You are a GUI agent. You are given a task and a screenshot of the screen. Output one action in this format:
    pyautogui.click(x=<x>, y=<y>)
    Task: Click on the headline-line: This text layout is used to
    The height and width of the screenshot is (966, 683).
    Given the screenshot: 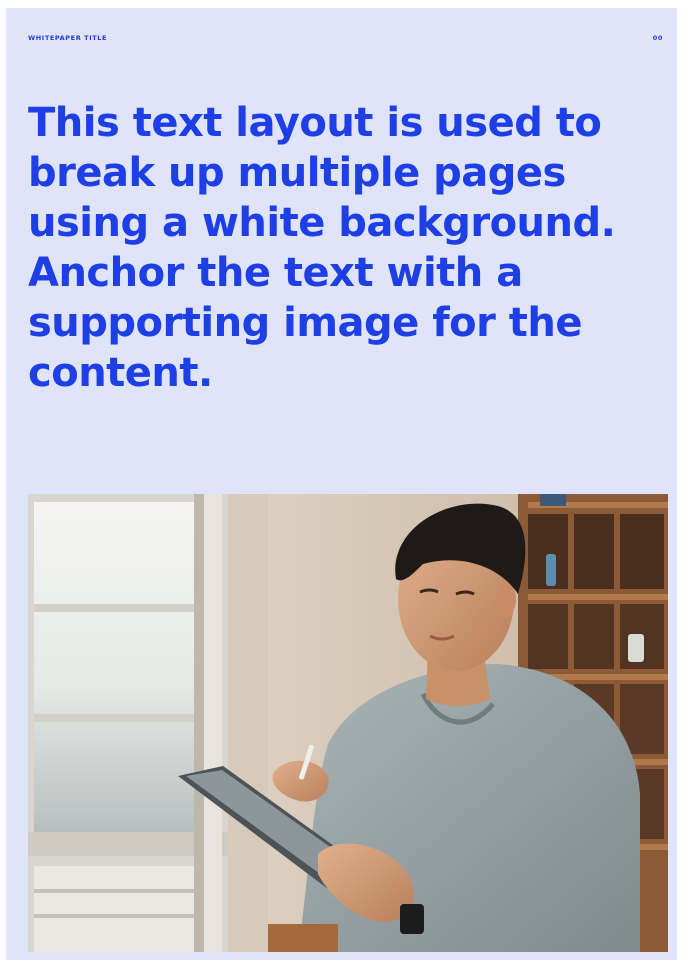 What is the action you would take?
    pyautogui.click(x=315, y=123)
    